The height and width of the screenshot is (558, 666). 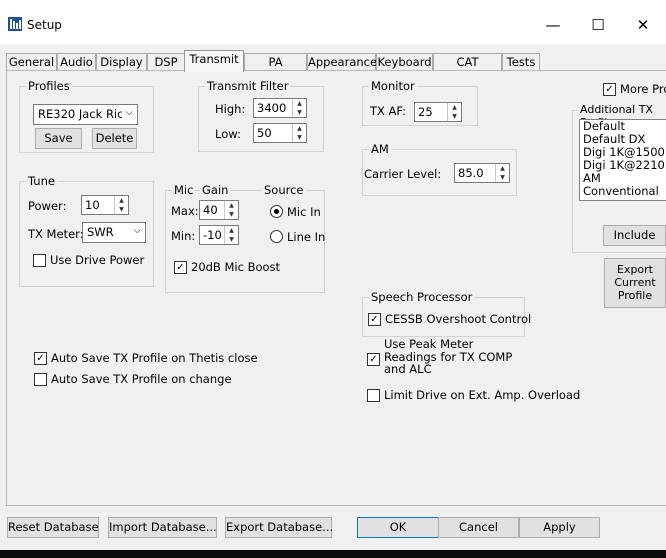 What do you see at coordinates (214, 61) in the screenshot?
I see `tab-transmit: Transmit` at bounding box center [214, 61].